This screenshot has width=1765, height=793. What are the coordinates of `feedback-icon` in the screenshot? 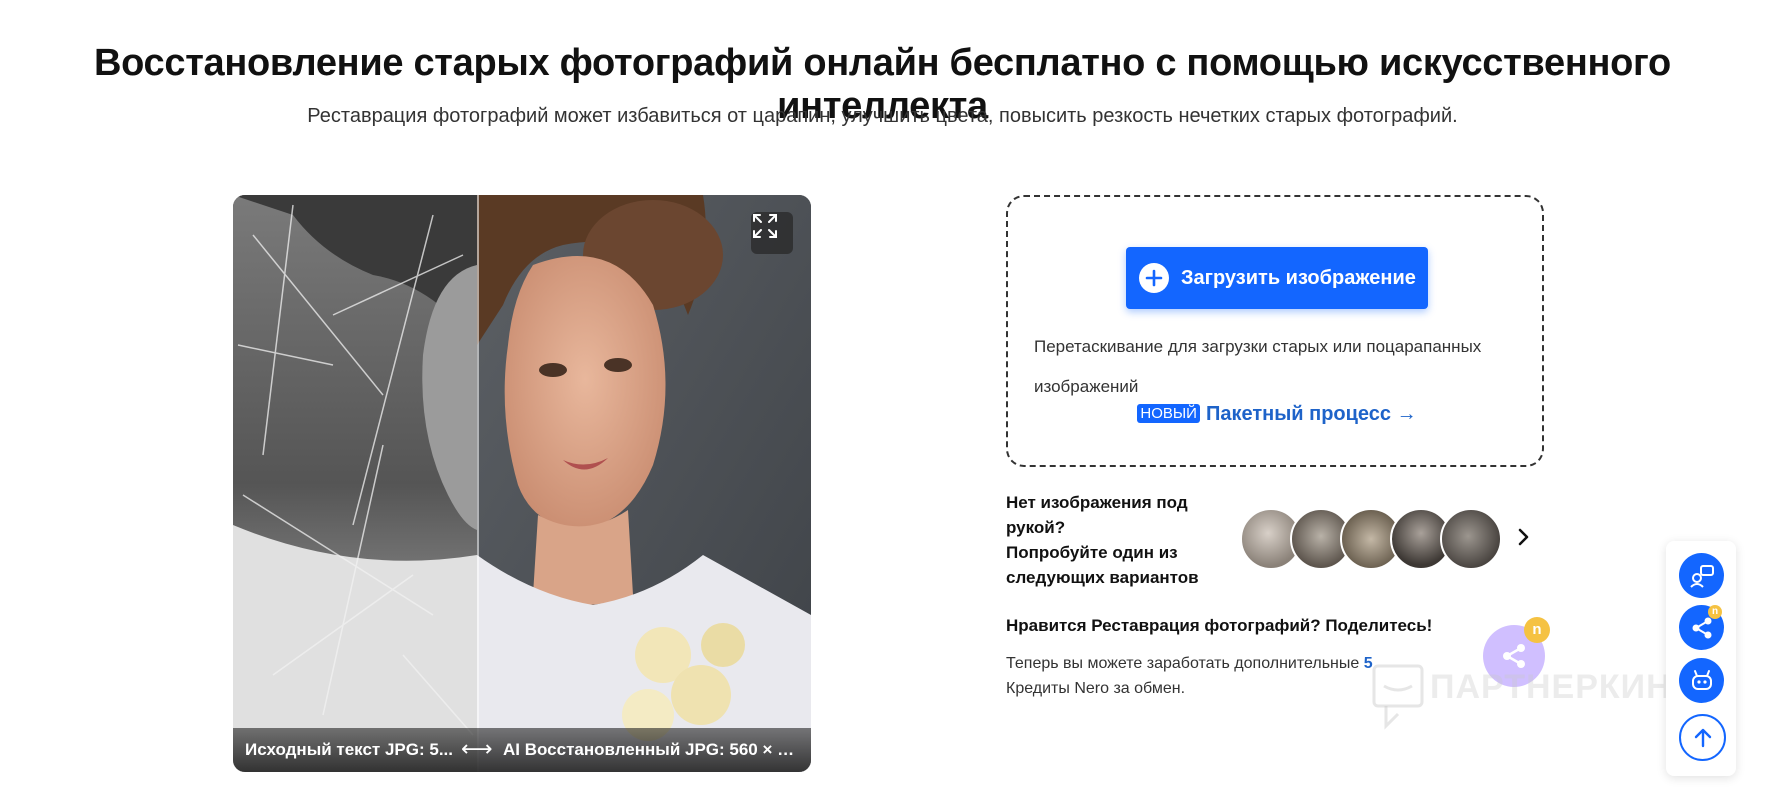 It's located at (1701, 576).